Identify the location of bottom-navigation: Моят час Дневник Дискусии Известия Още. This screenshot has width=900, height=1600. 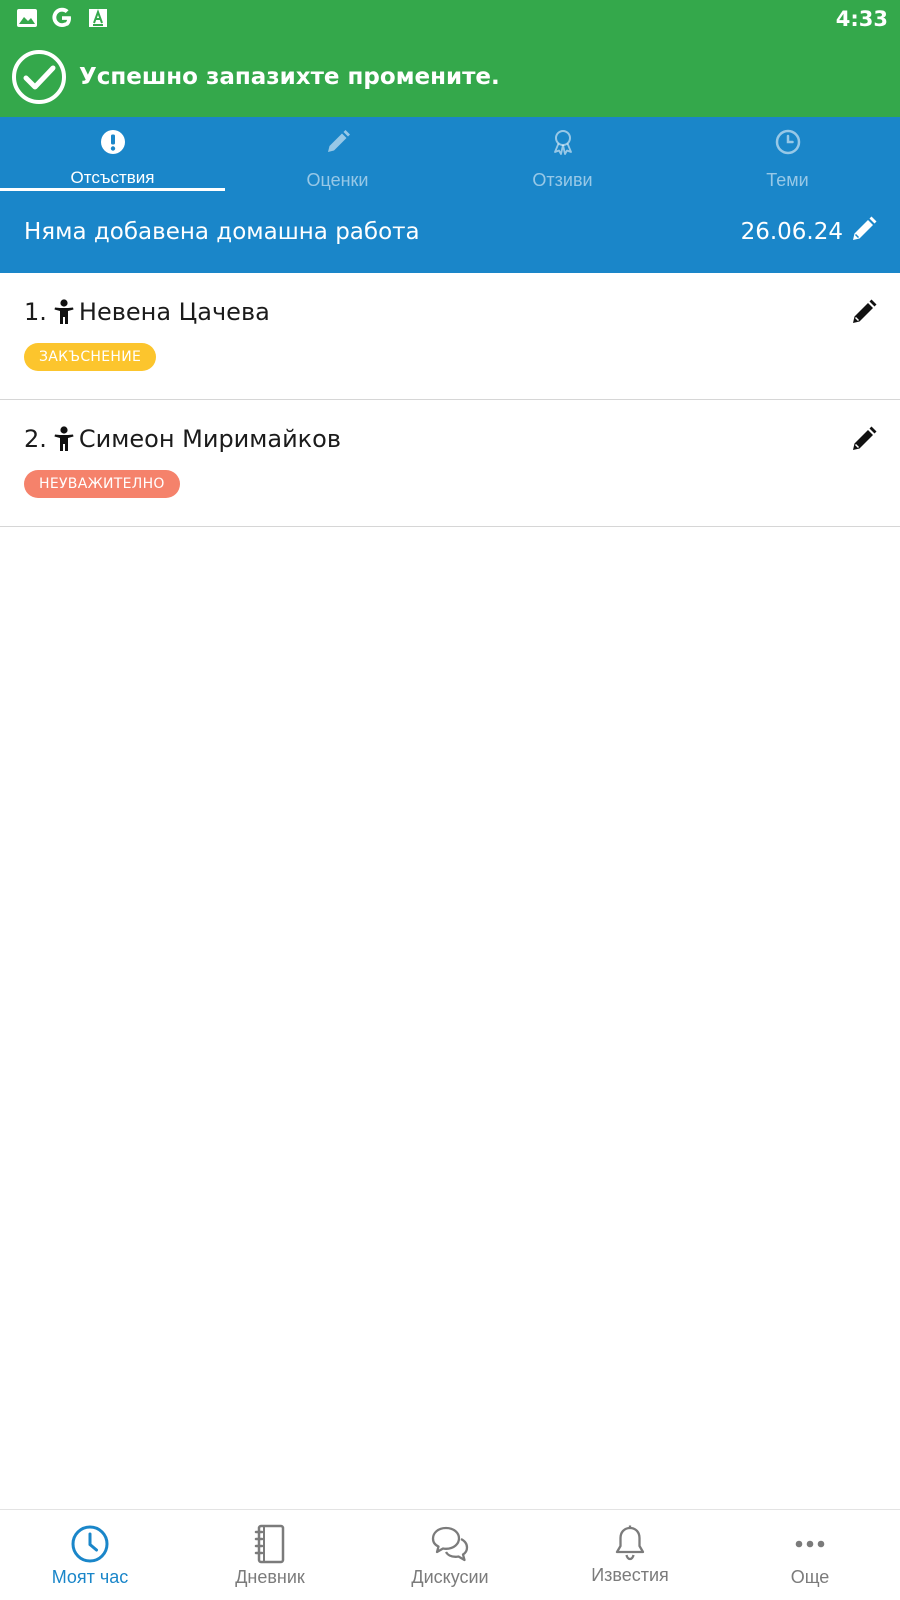
(450, 1554).